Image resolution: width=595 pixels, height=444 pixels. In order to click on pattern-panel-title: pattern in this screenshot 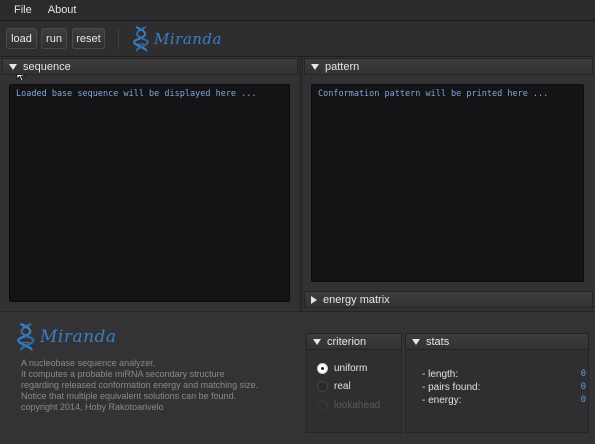, I will do `click(342, 66)`.